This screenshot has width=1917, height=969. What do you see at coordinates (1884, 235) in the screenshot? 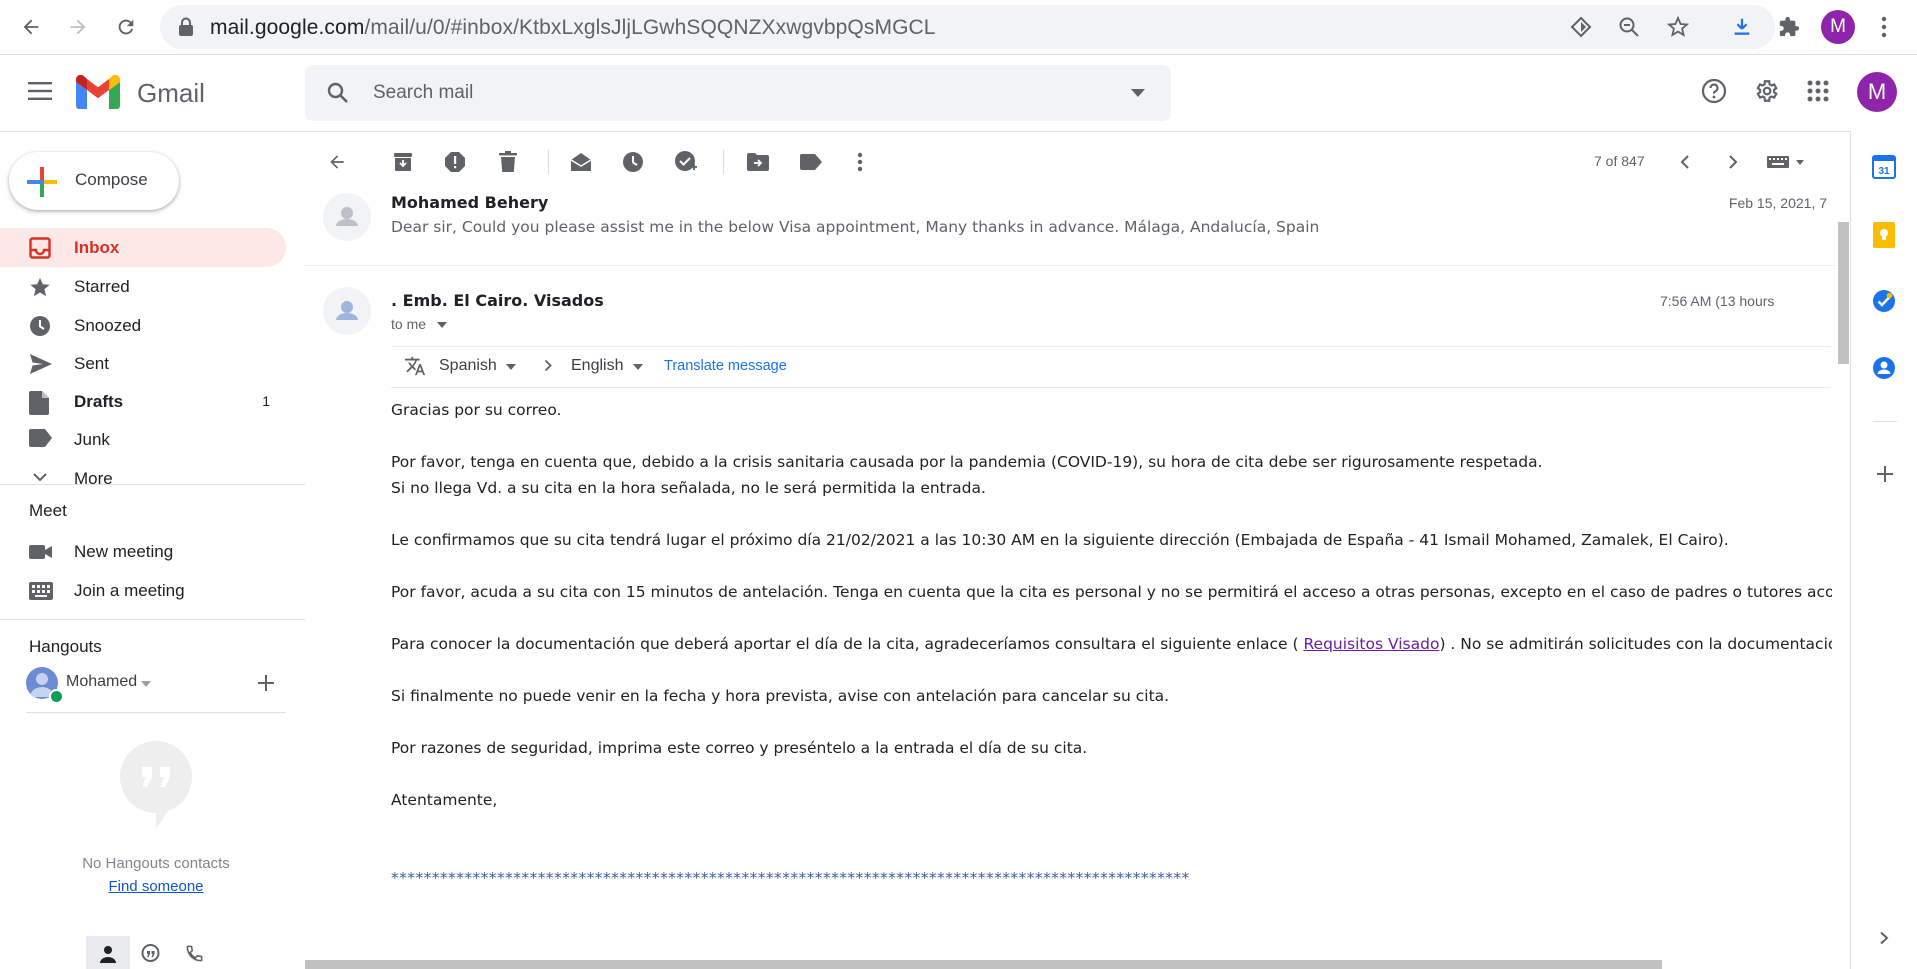
I see `keep-icon` at bounding box center [1884, 235].